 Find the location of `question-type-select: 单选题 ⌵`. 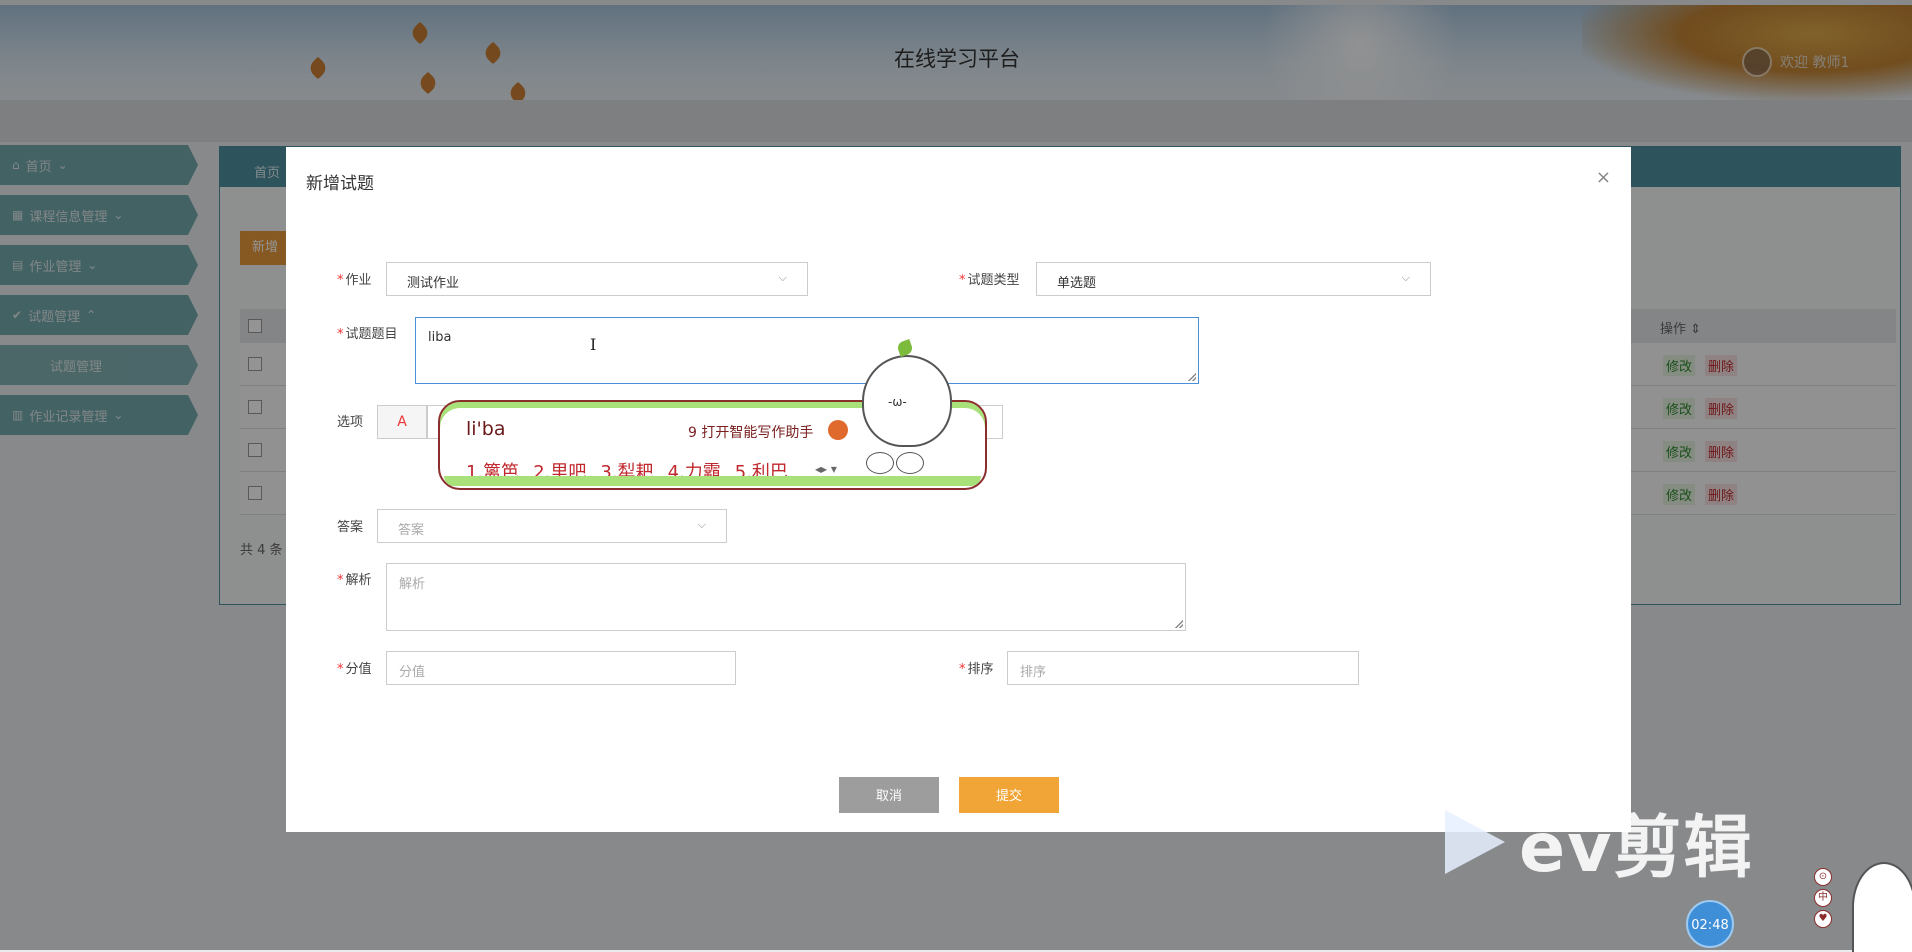

question-type-select: 单选题 ⌵ is located at coordinates (1233, 279).